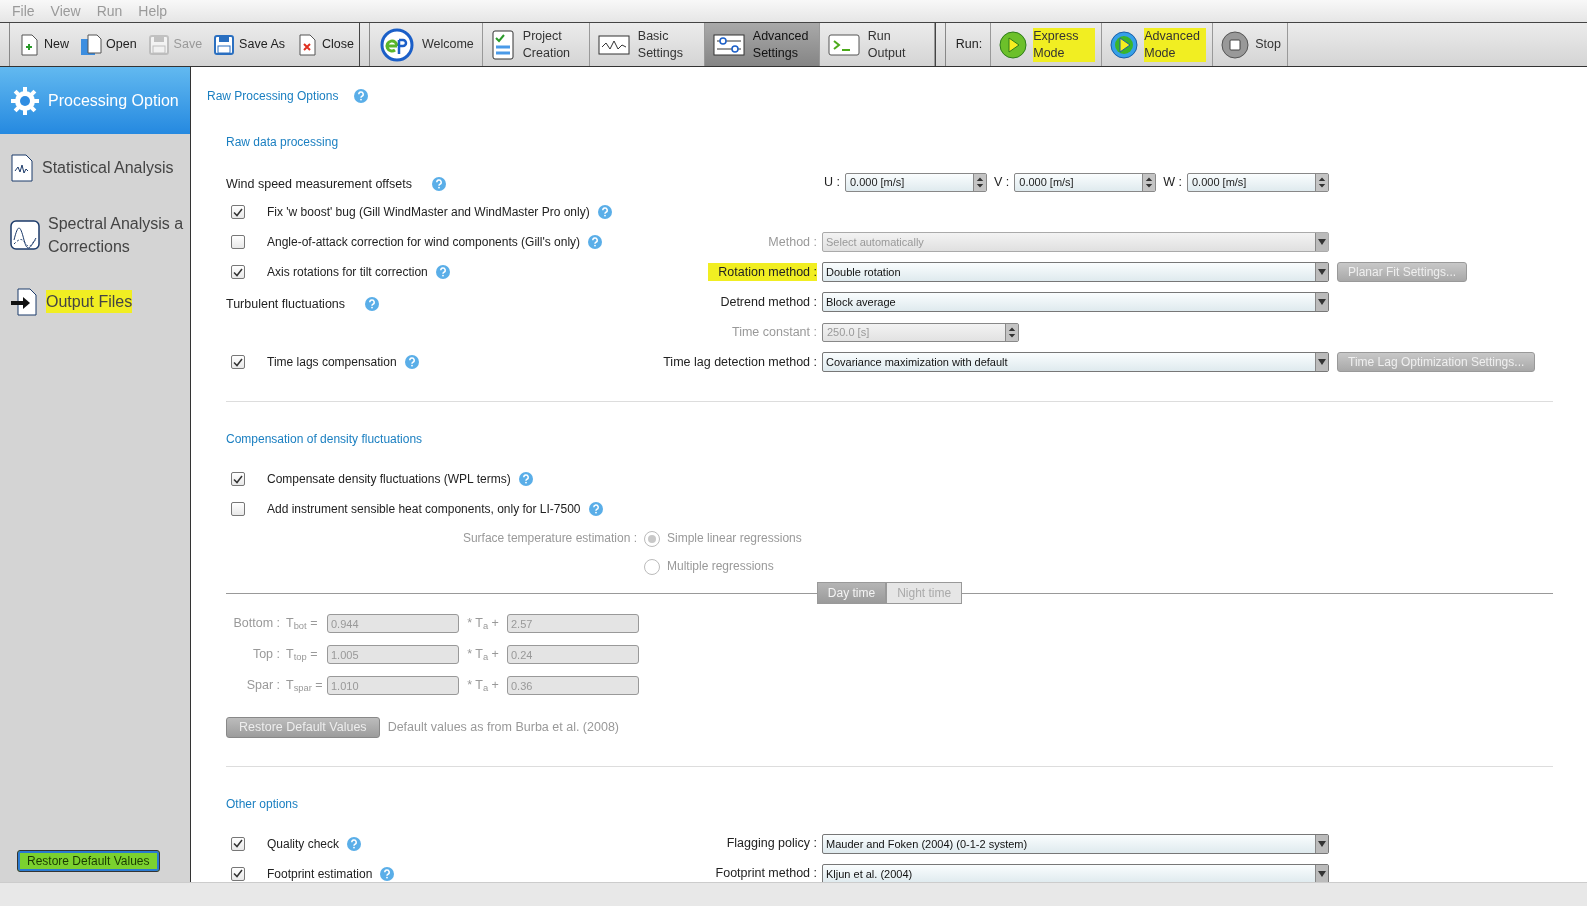 The height and width of the screenshot is (906, 1587). I want to click on run-button: Stop, so click(1250, 44).